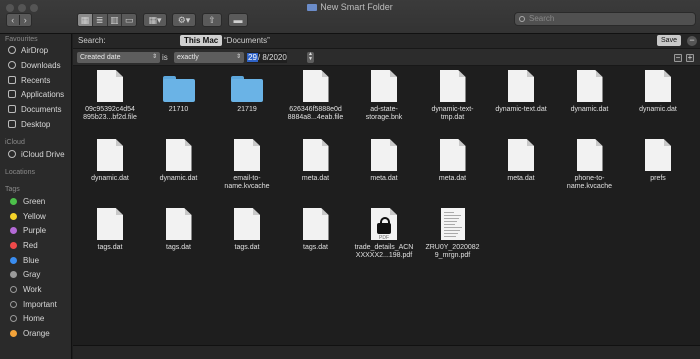 The image size is (700, 359). I want to click on sidebar-tag-gray: Gray, so click(24, 274).